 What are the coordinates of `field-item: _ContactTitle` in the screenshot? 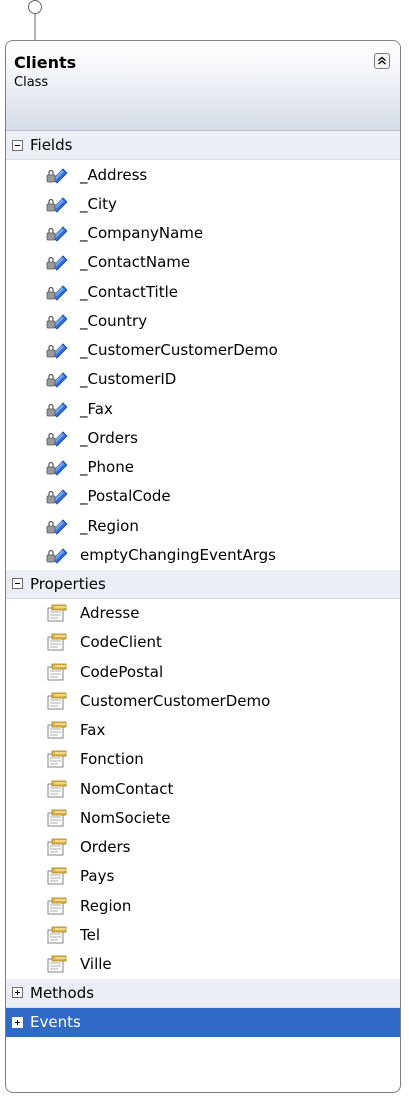 It's located at (203, 291).